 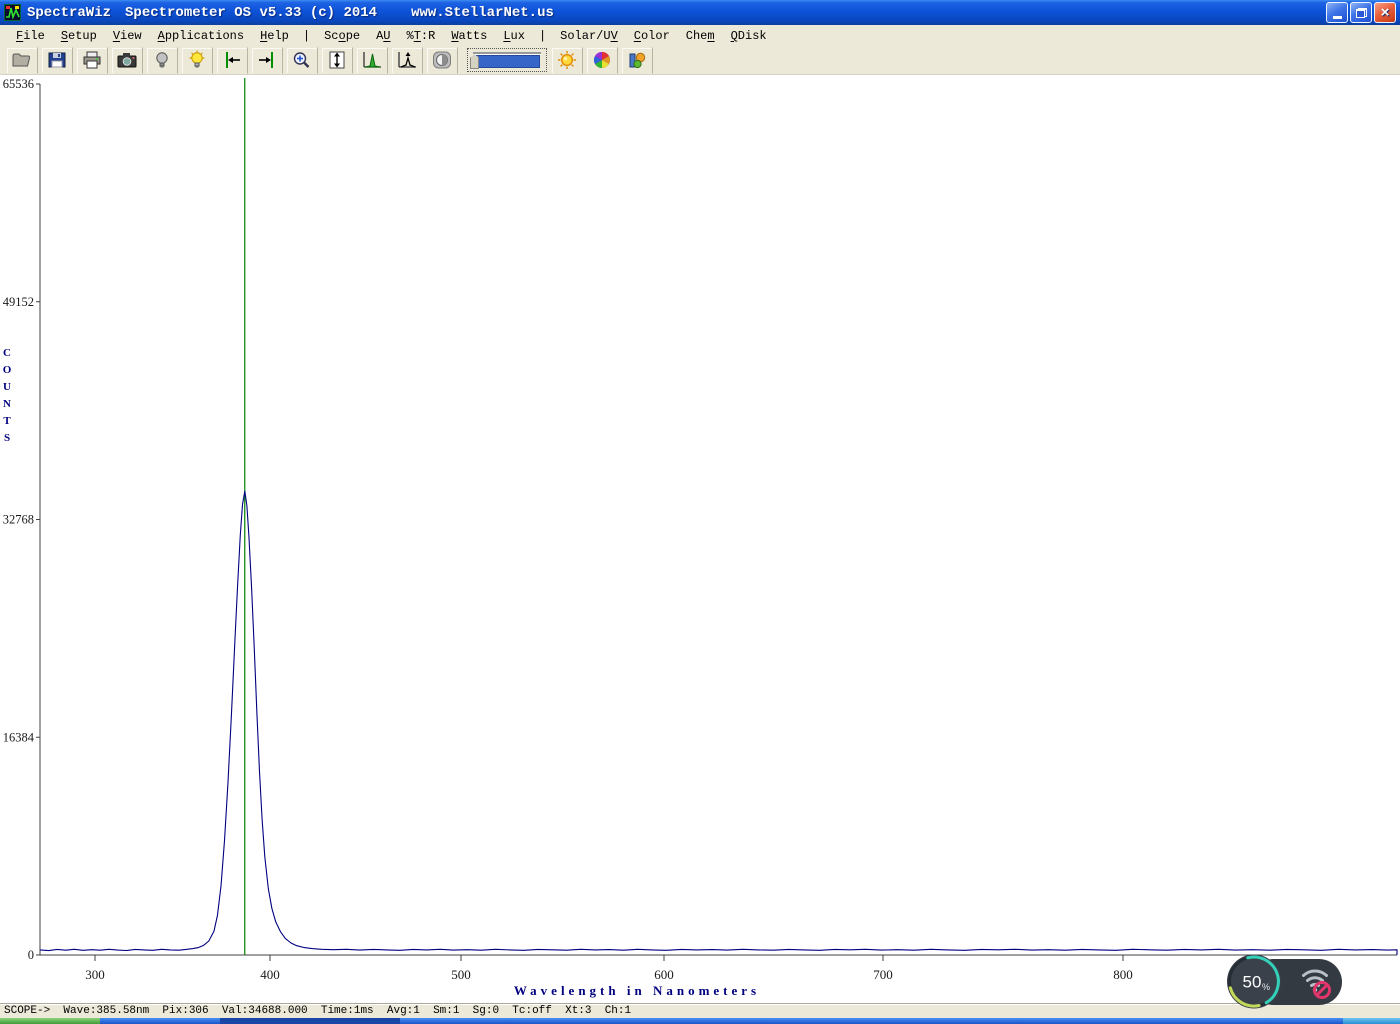 I want to click on cursor-right-icon, so click(x=266, y=60).